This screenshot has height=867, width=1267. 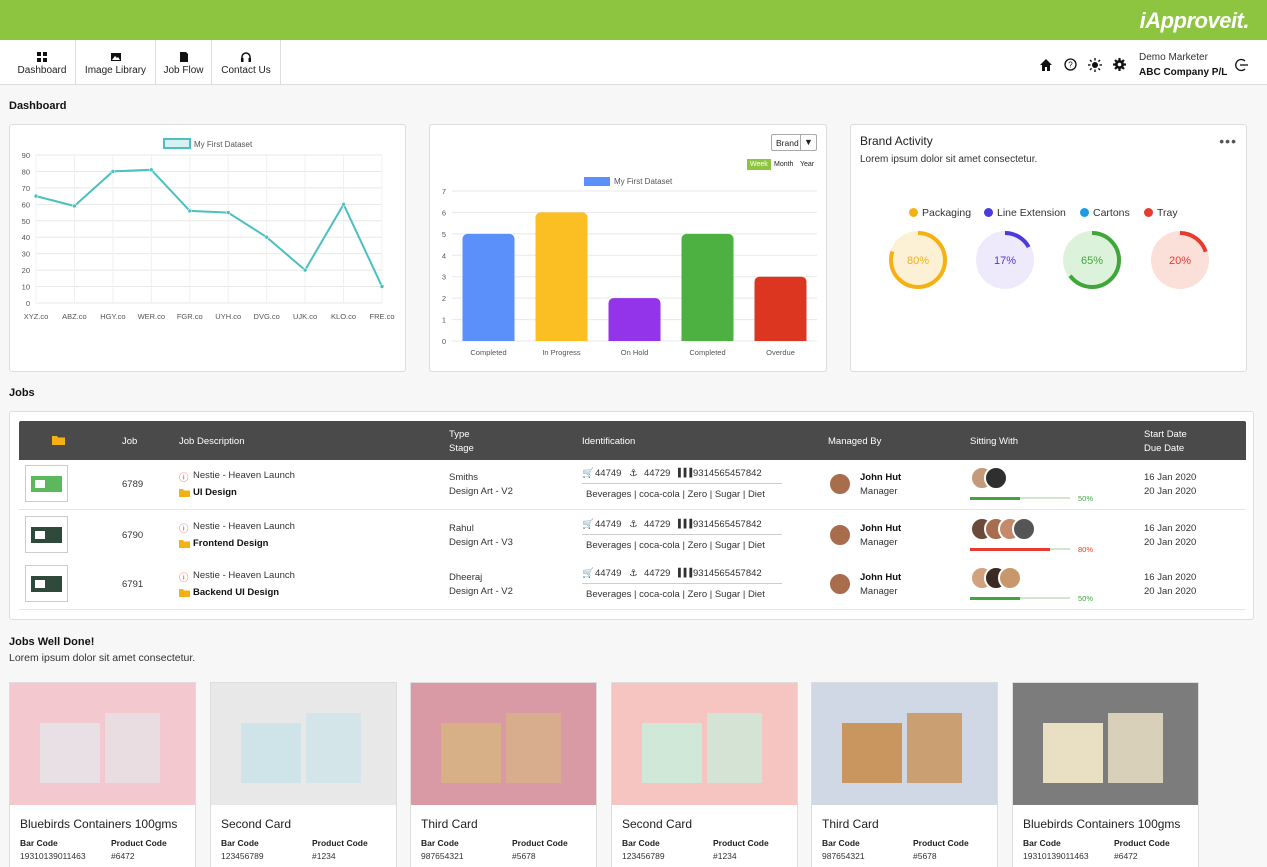 What do you see at coordinates (177, 143) in the screenshot?
I see `legend-swatch` at bounding box center [177, 143].